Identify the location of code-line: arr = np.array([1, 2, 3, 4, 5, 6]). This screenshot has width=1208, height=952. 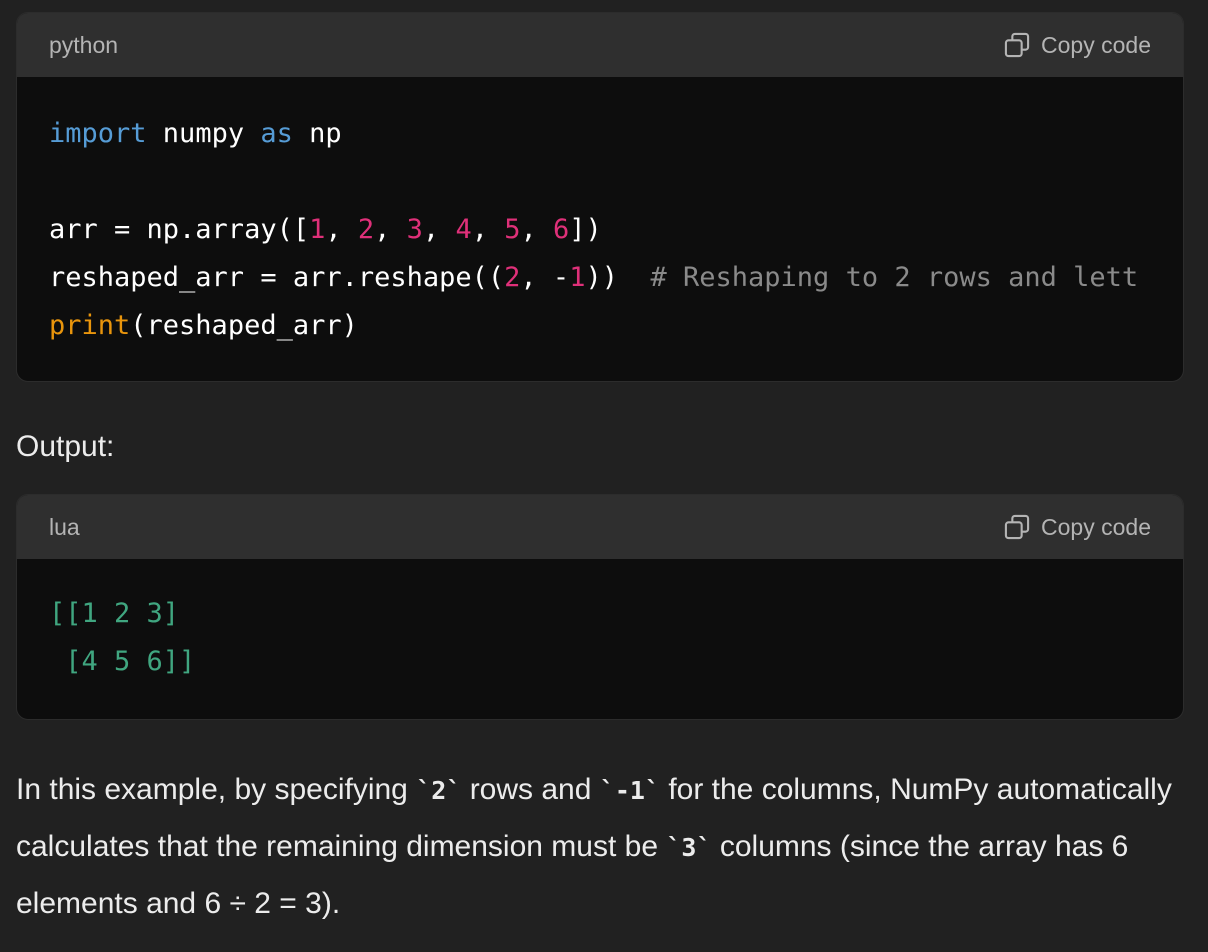
(600, 230).